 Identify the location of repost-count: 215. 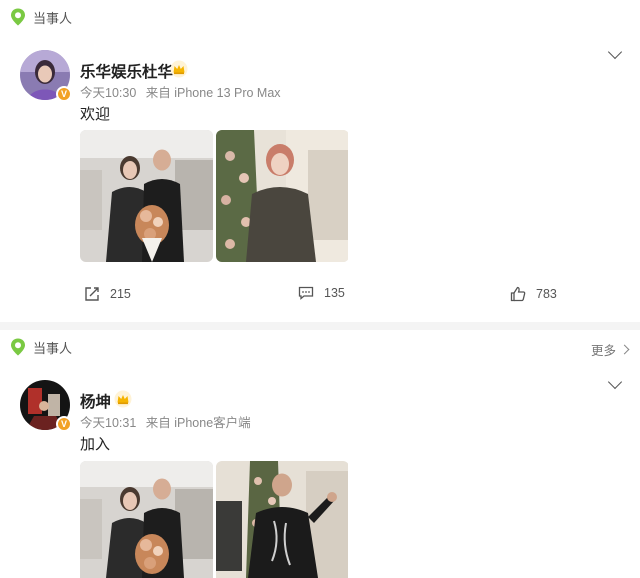
(120, 294).